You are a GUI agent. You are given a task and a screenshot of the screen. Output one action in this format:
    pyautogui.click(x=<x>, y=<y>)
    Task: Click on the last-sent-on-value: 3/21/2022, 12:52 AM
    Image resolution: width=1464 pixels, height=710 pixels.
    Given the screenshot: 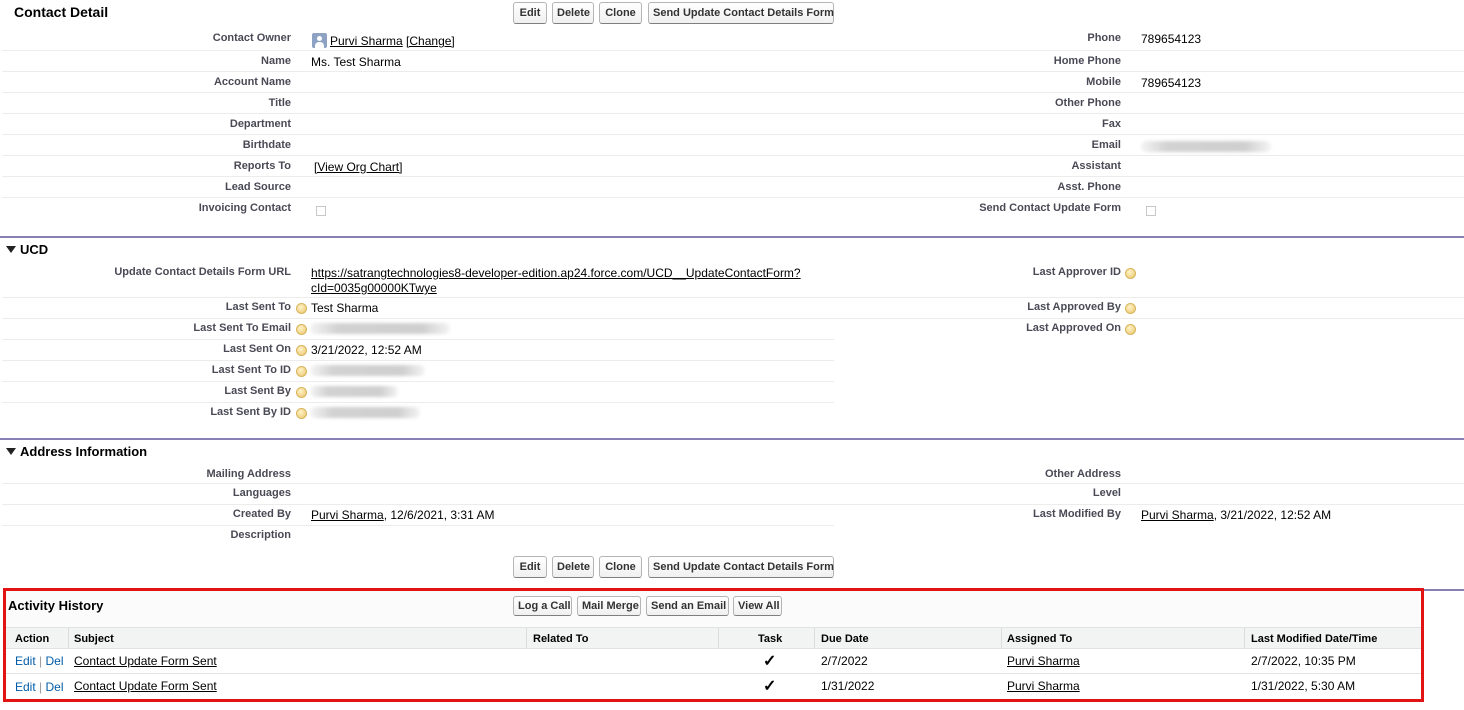 What is the action you would take?
    pyautogui.click(x=366, y=350)
    